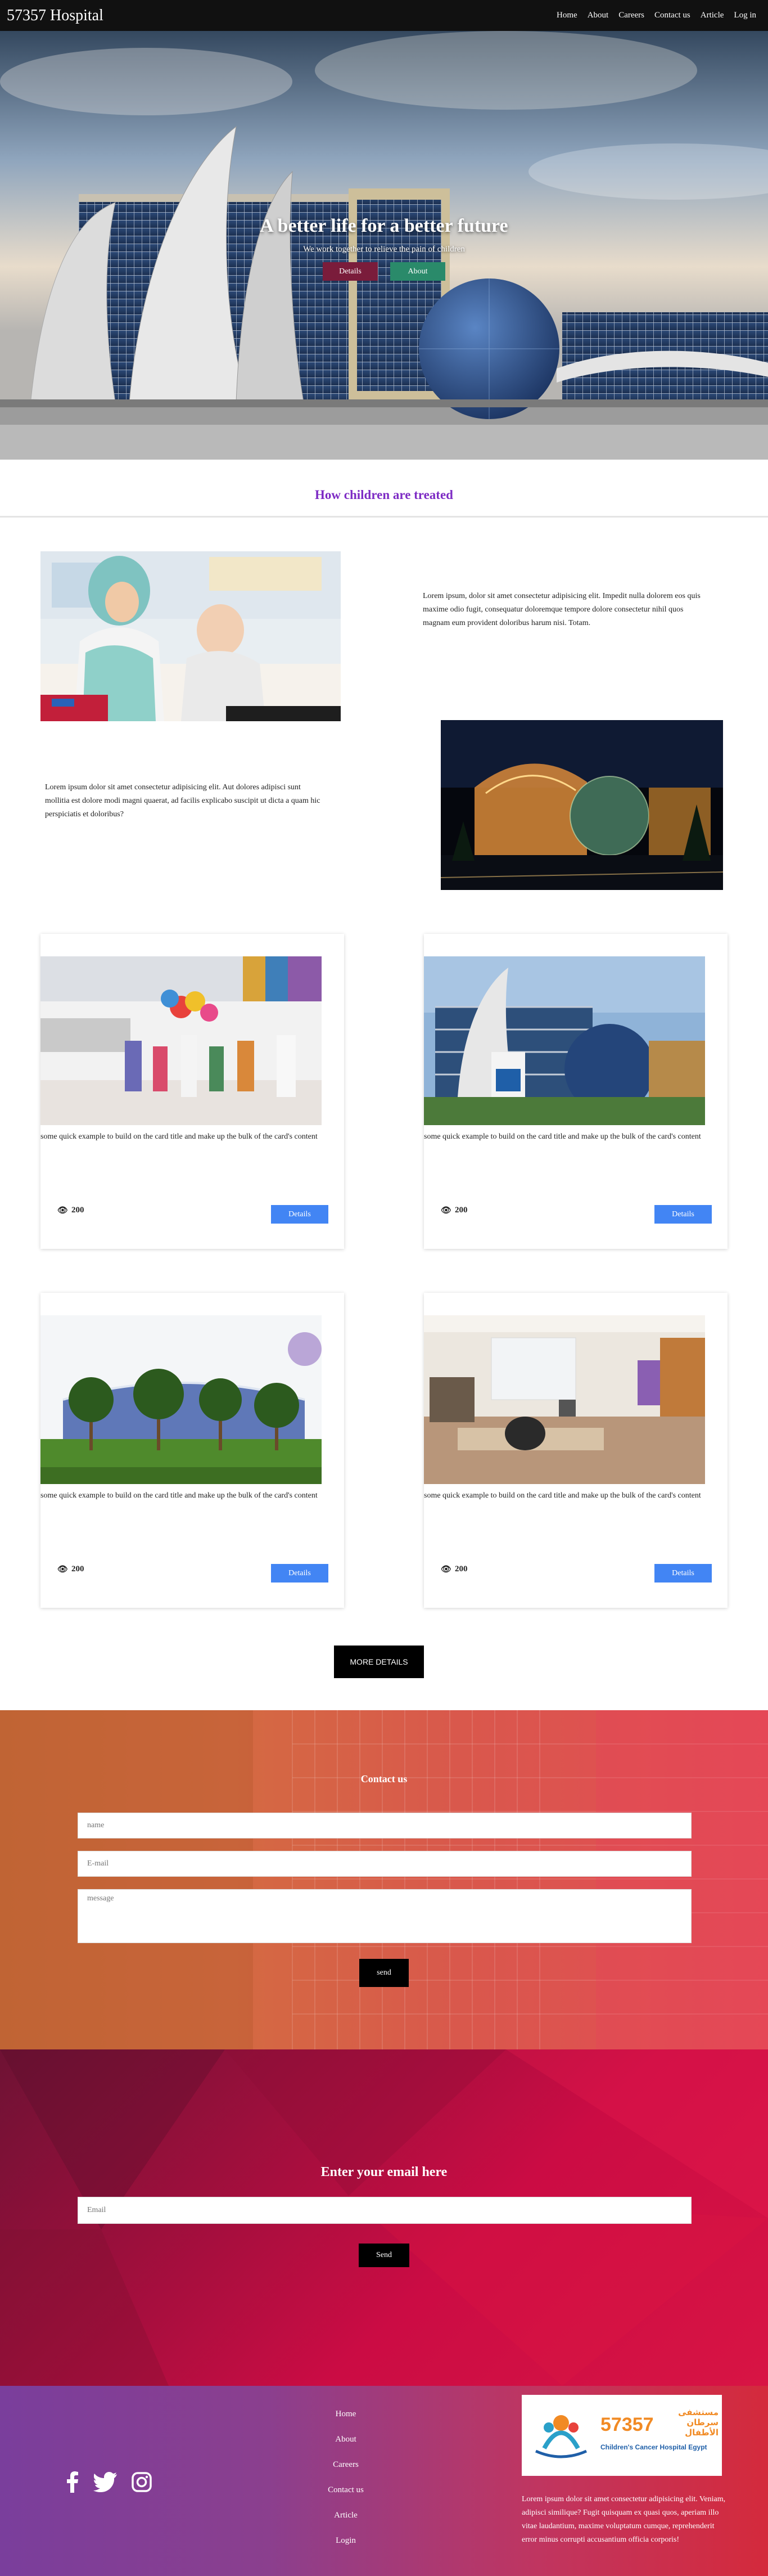  I want to click on footer-link-about: About, so click(346, 2446).